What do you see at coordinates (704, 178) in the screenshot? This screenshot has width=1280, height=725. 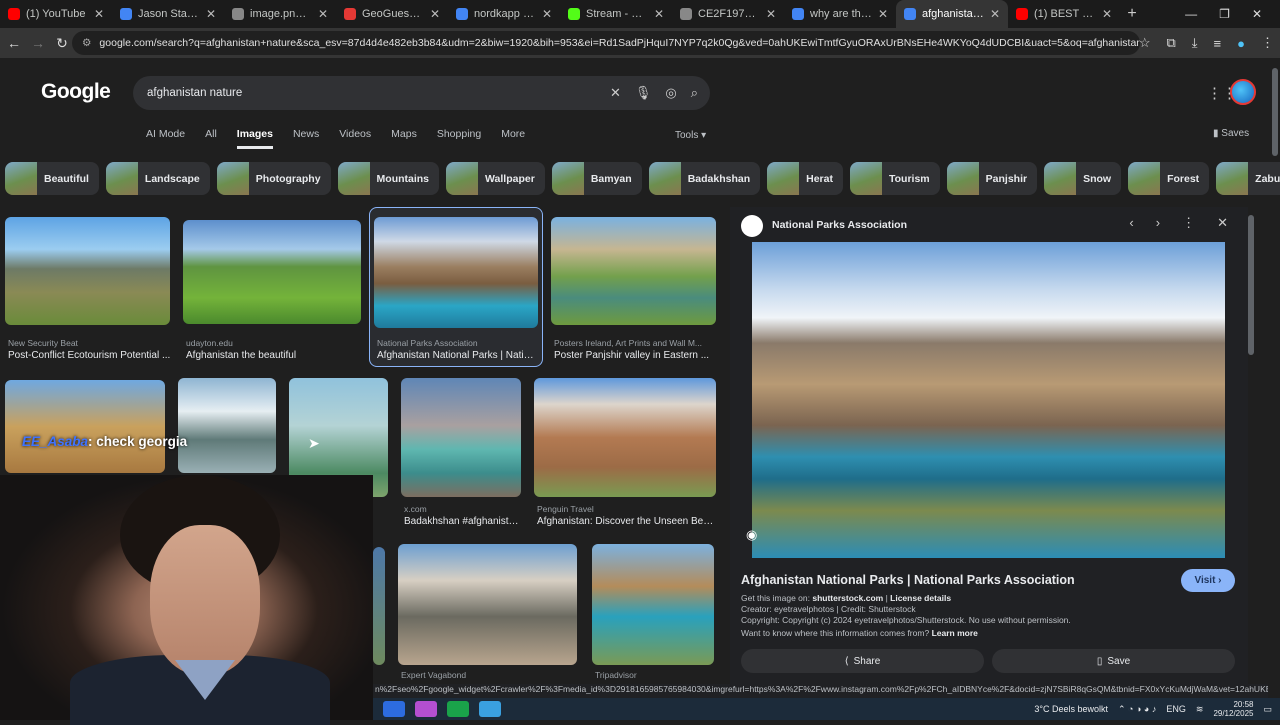 I see `chip-badakhshan: Badakhshan` at bounding box center [704, 178].